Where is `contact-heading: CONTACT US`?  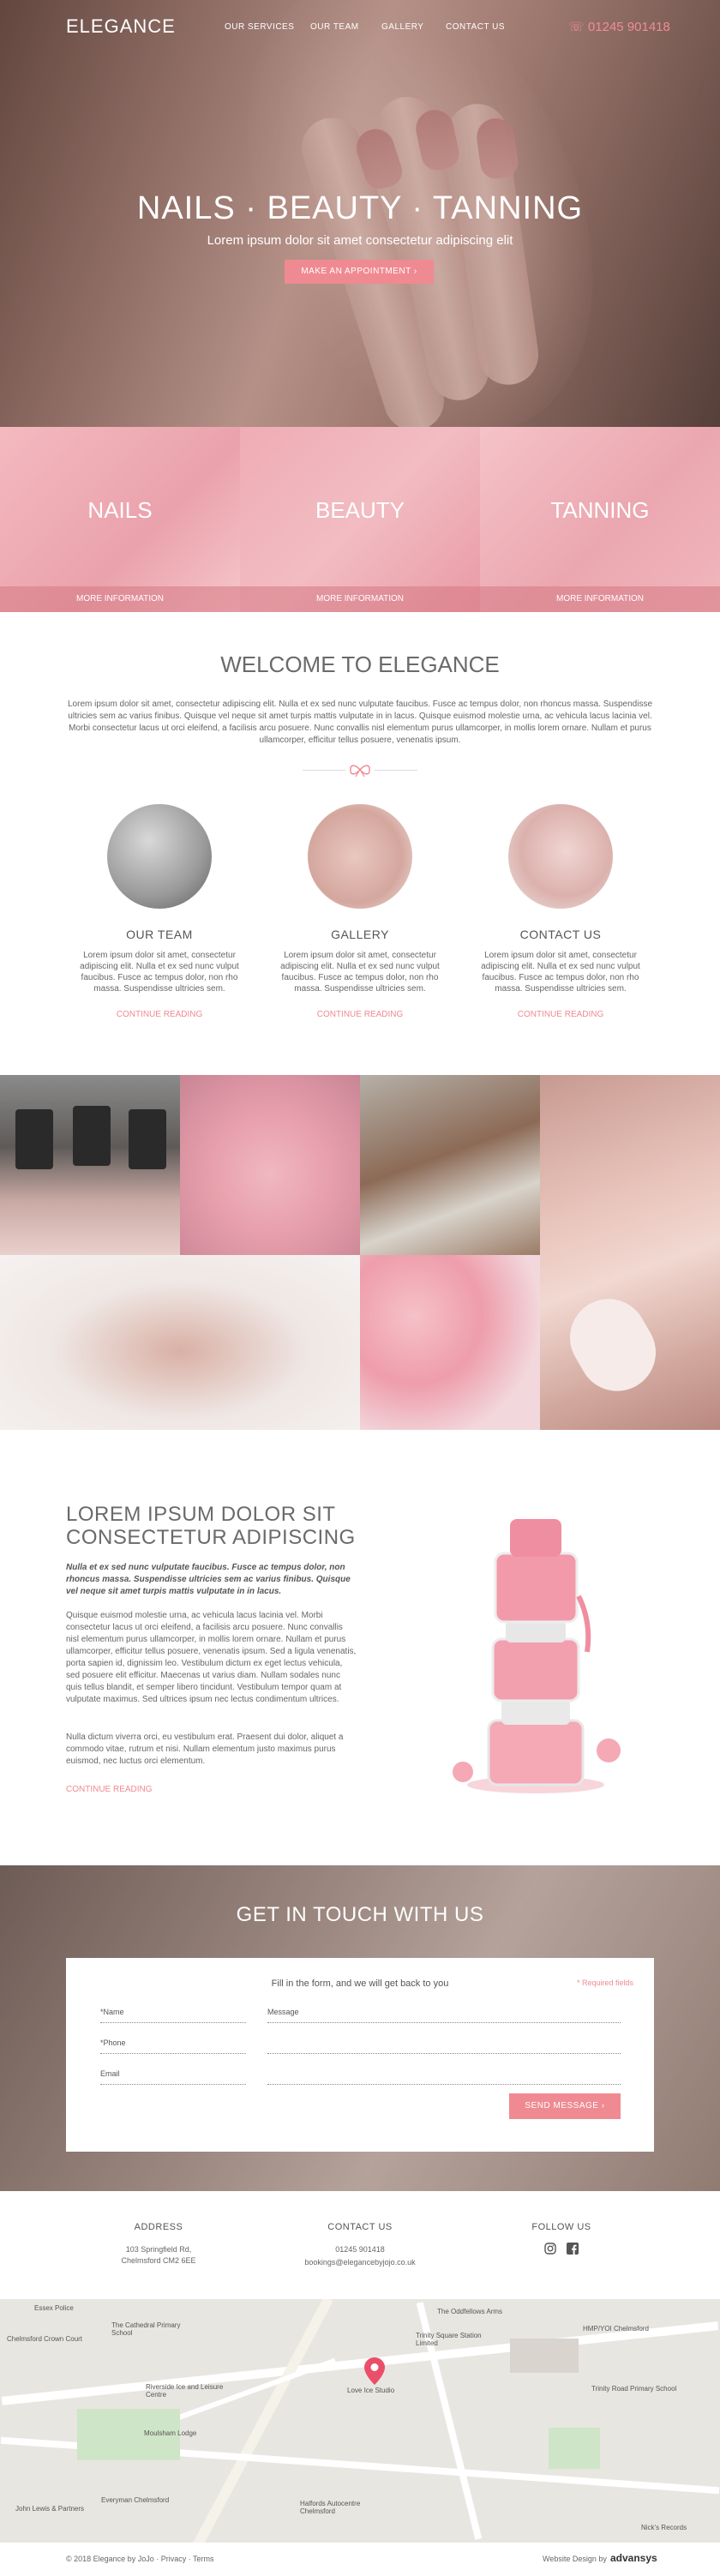 contact-heading: CONTACT US is located at coordinates (360, 2227).